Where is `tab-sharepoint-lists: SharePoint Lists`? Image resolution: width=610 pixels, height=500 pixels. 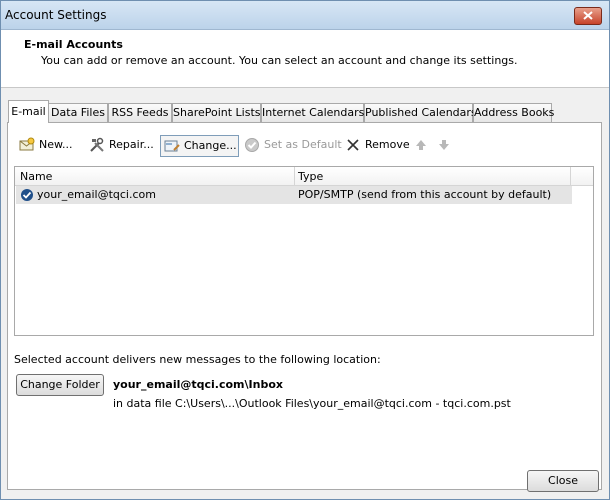
tab-sharepoint-lists: SharePoint Lists is located at coordinates (216, 112).